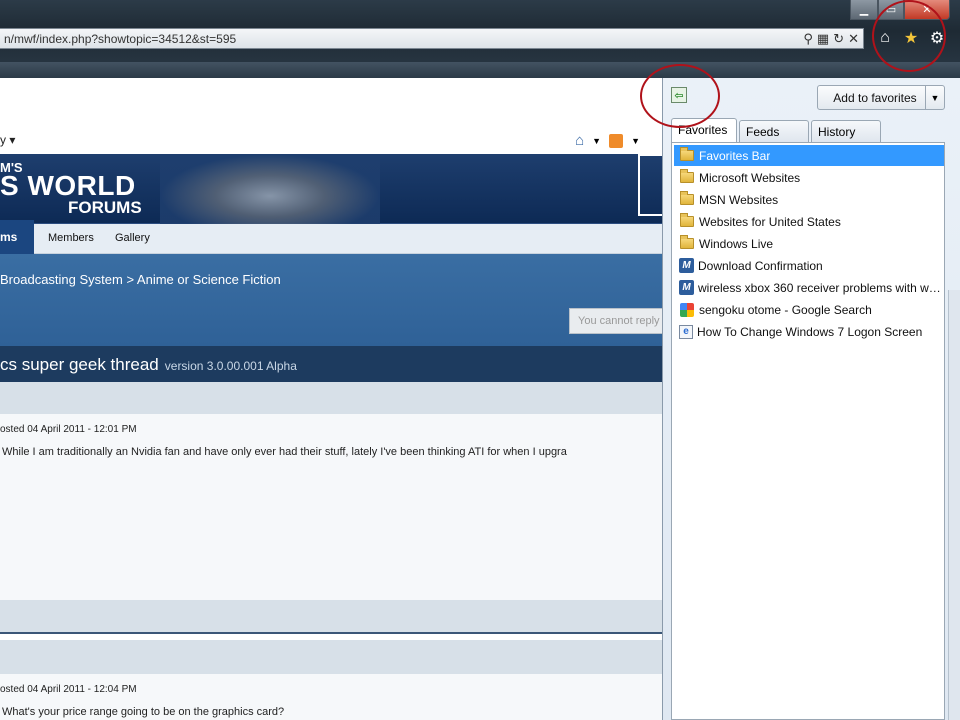 This screenshot has width=960, height=720. What do you see at coordinates (105, 207) in the screenshot?
I see `banner-subtitle: FORUMS` at bounding box center [105, 207].